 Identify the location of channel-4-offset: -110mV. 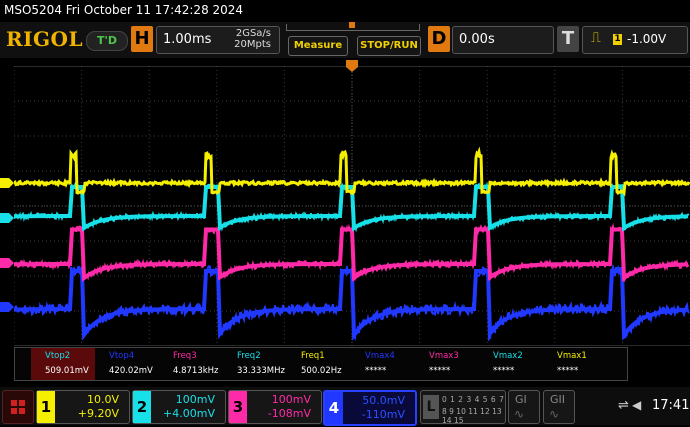
(383, 414).